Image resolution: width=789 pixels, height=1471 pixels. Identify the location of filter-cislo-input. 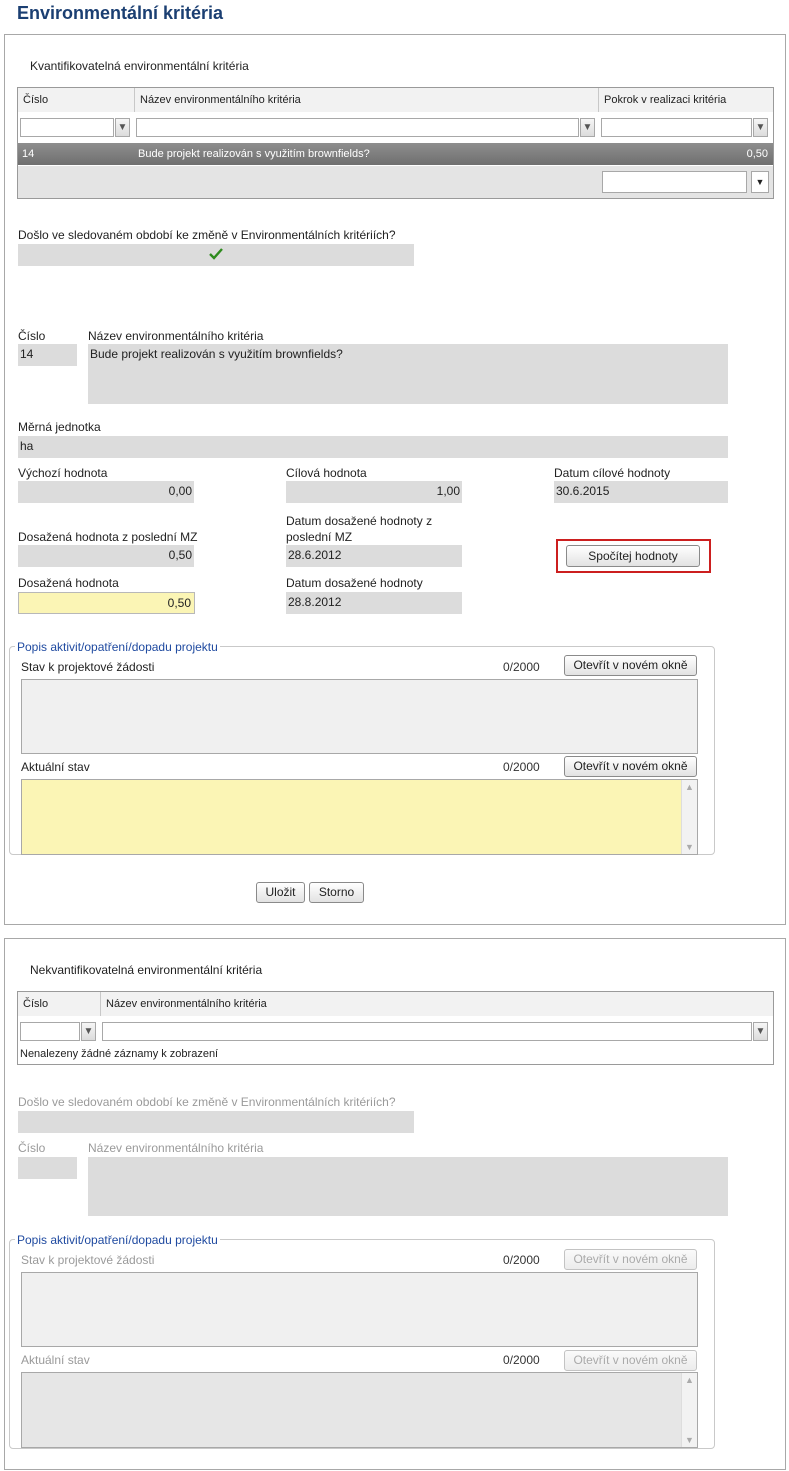
(67, 127).